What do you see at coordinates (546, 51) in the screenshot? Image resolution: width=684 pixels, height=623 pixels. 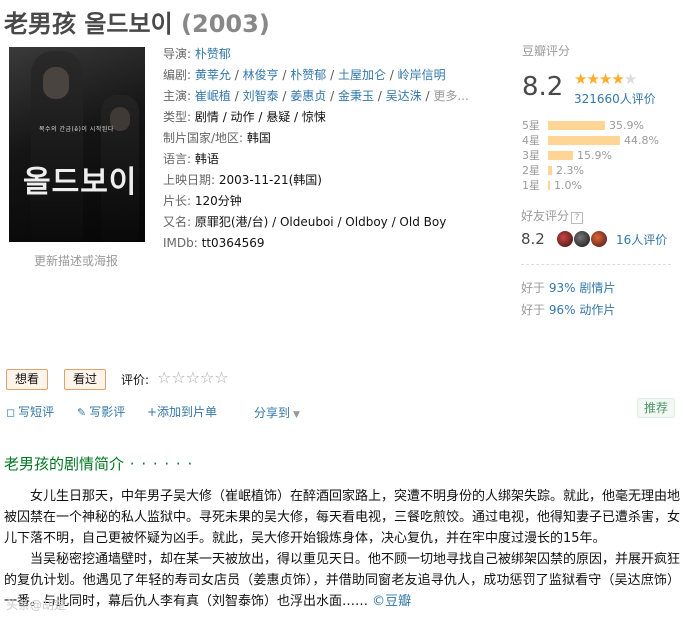 I see `rating-header: 豆瓣评分` at bounding box center [546, 51].